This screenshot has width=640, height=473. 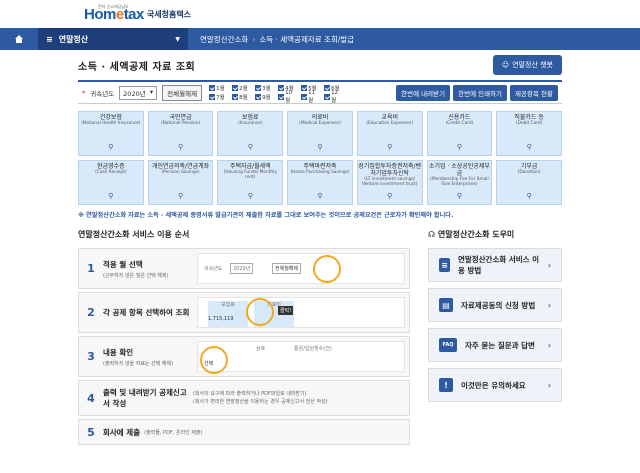 What do you see at coordinates (264, 97) in the screenshot?
I see `month-checkbox: 9월` at bounding box center [264, 97].